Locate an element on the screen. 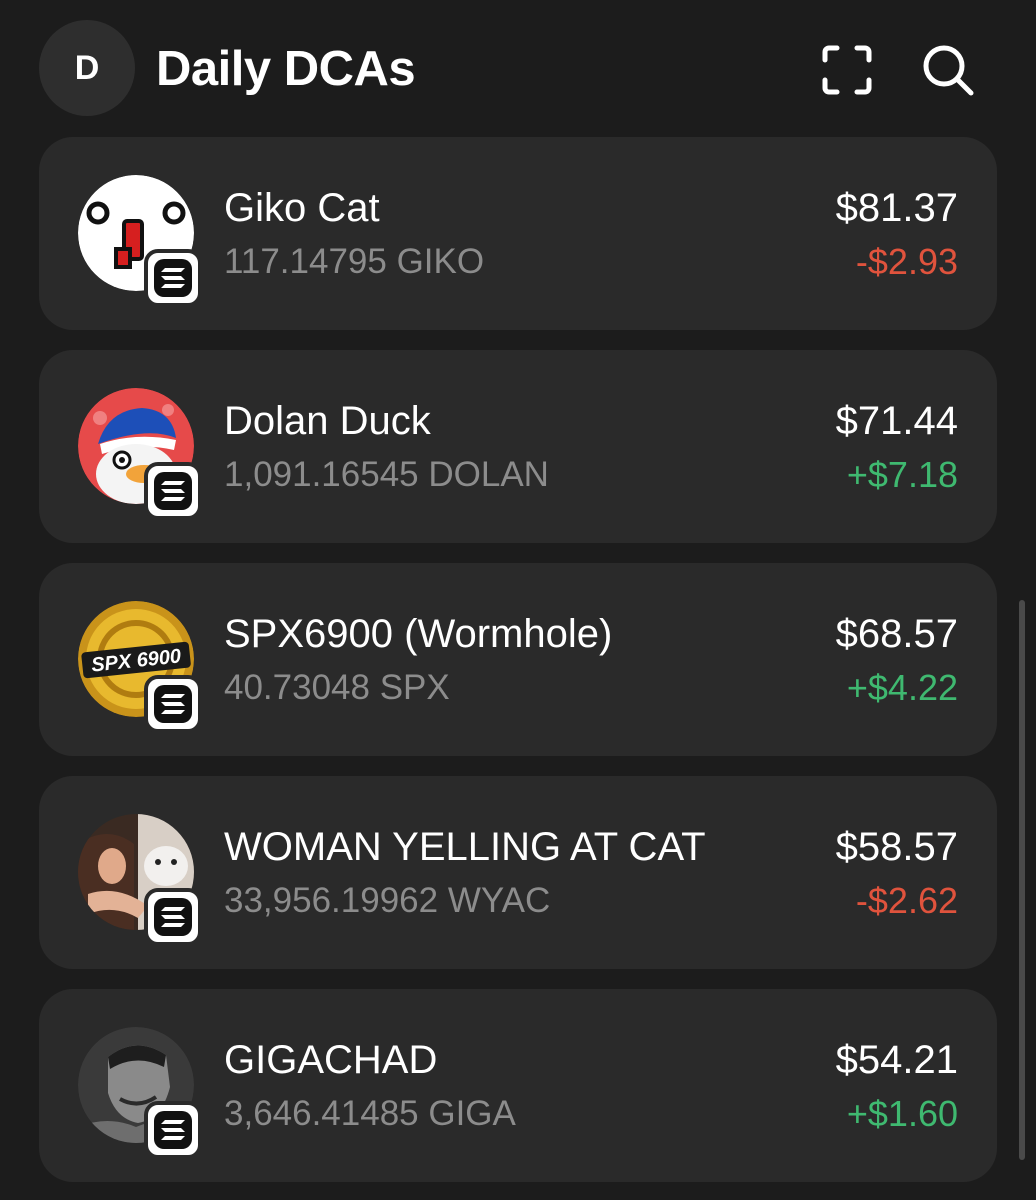 The height and width of the screenshot is (1200, 1036). token-name: SPX6900 (Wormhole) is located at coordinates (418, 634).